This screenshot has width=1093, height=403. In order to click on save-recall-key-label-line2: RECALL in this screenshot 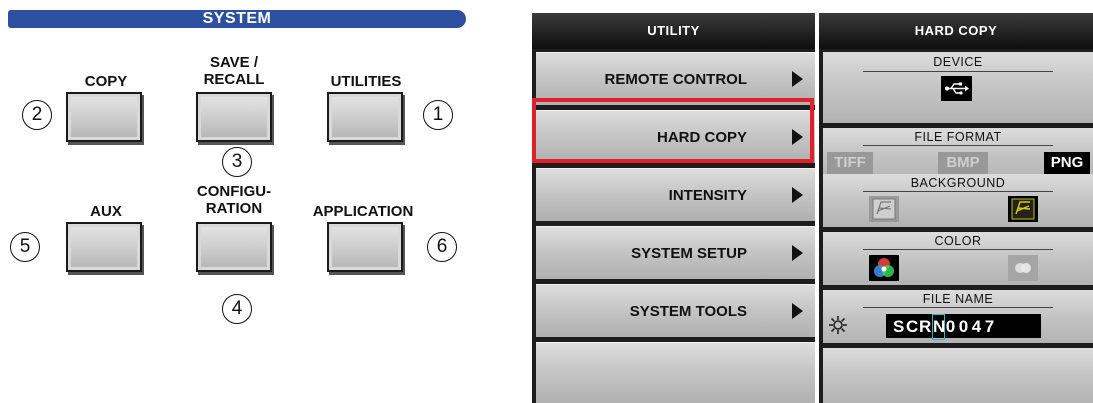, I will do `click(234, 79)`.